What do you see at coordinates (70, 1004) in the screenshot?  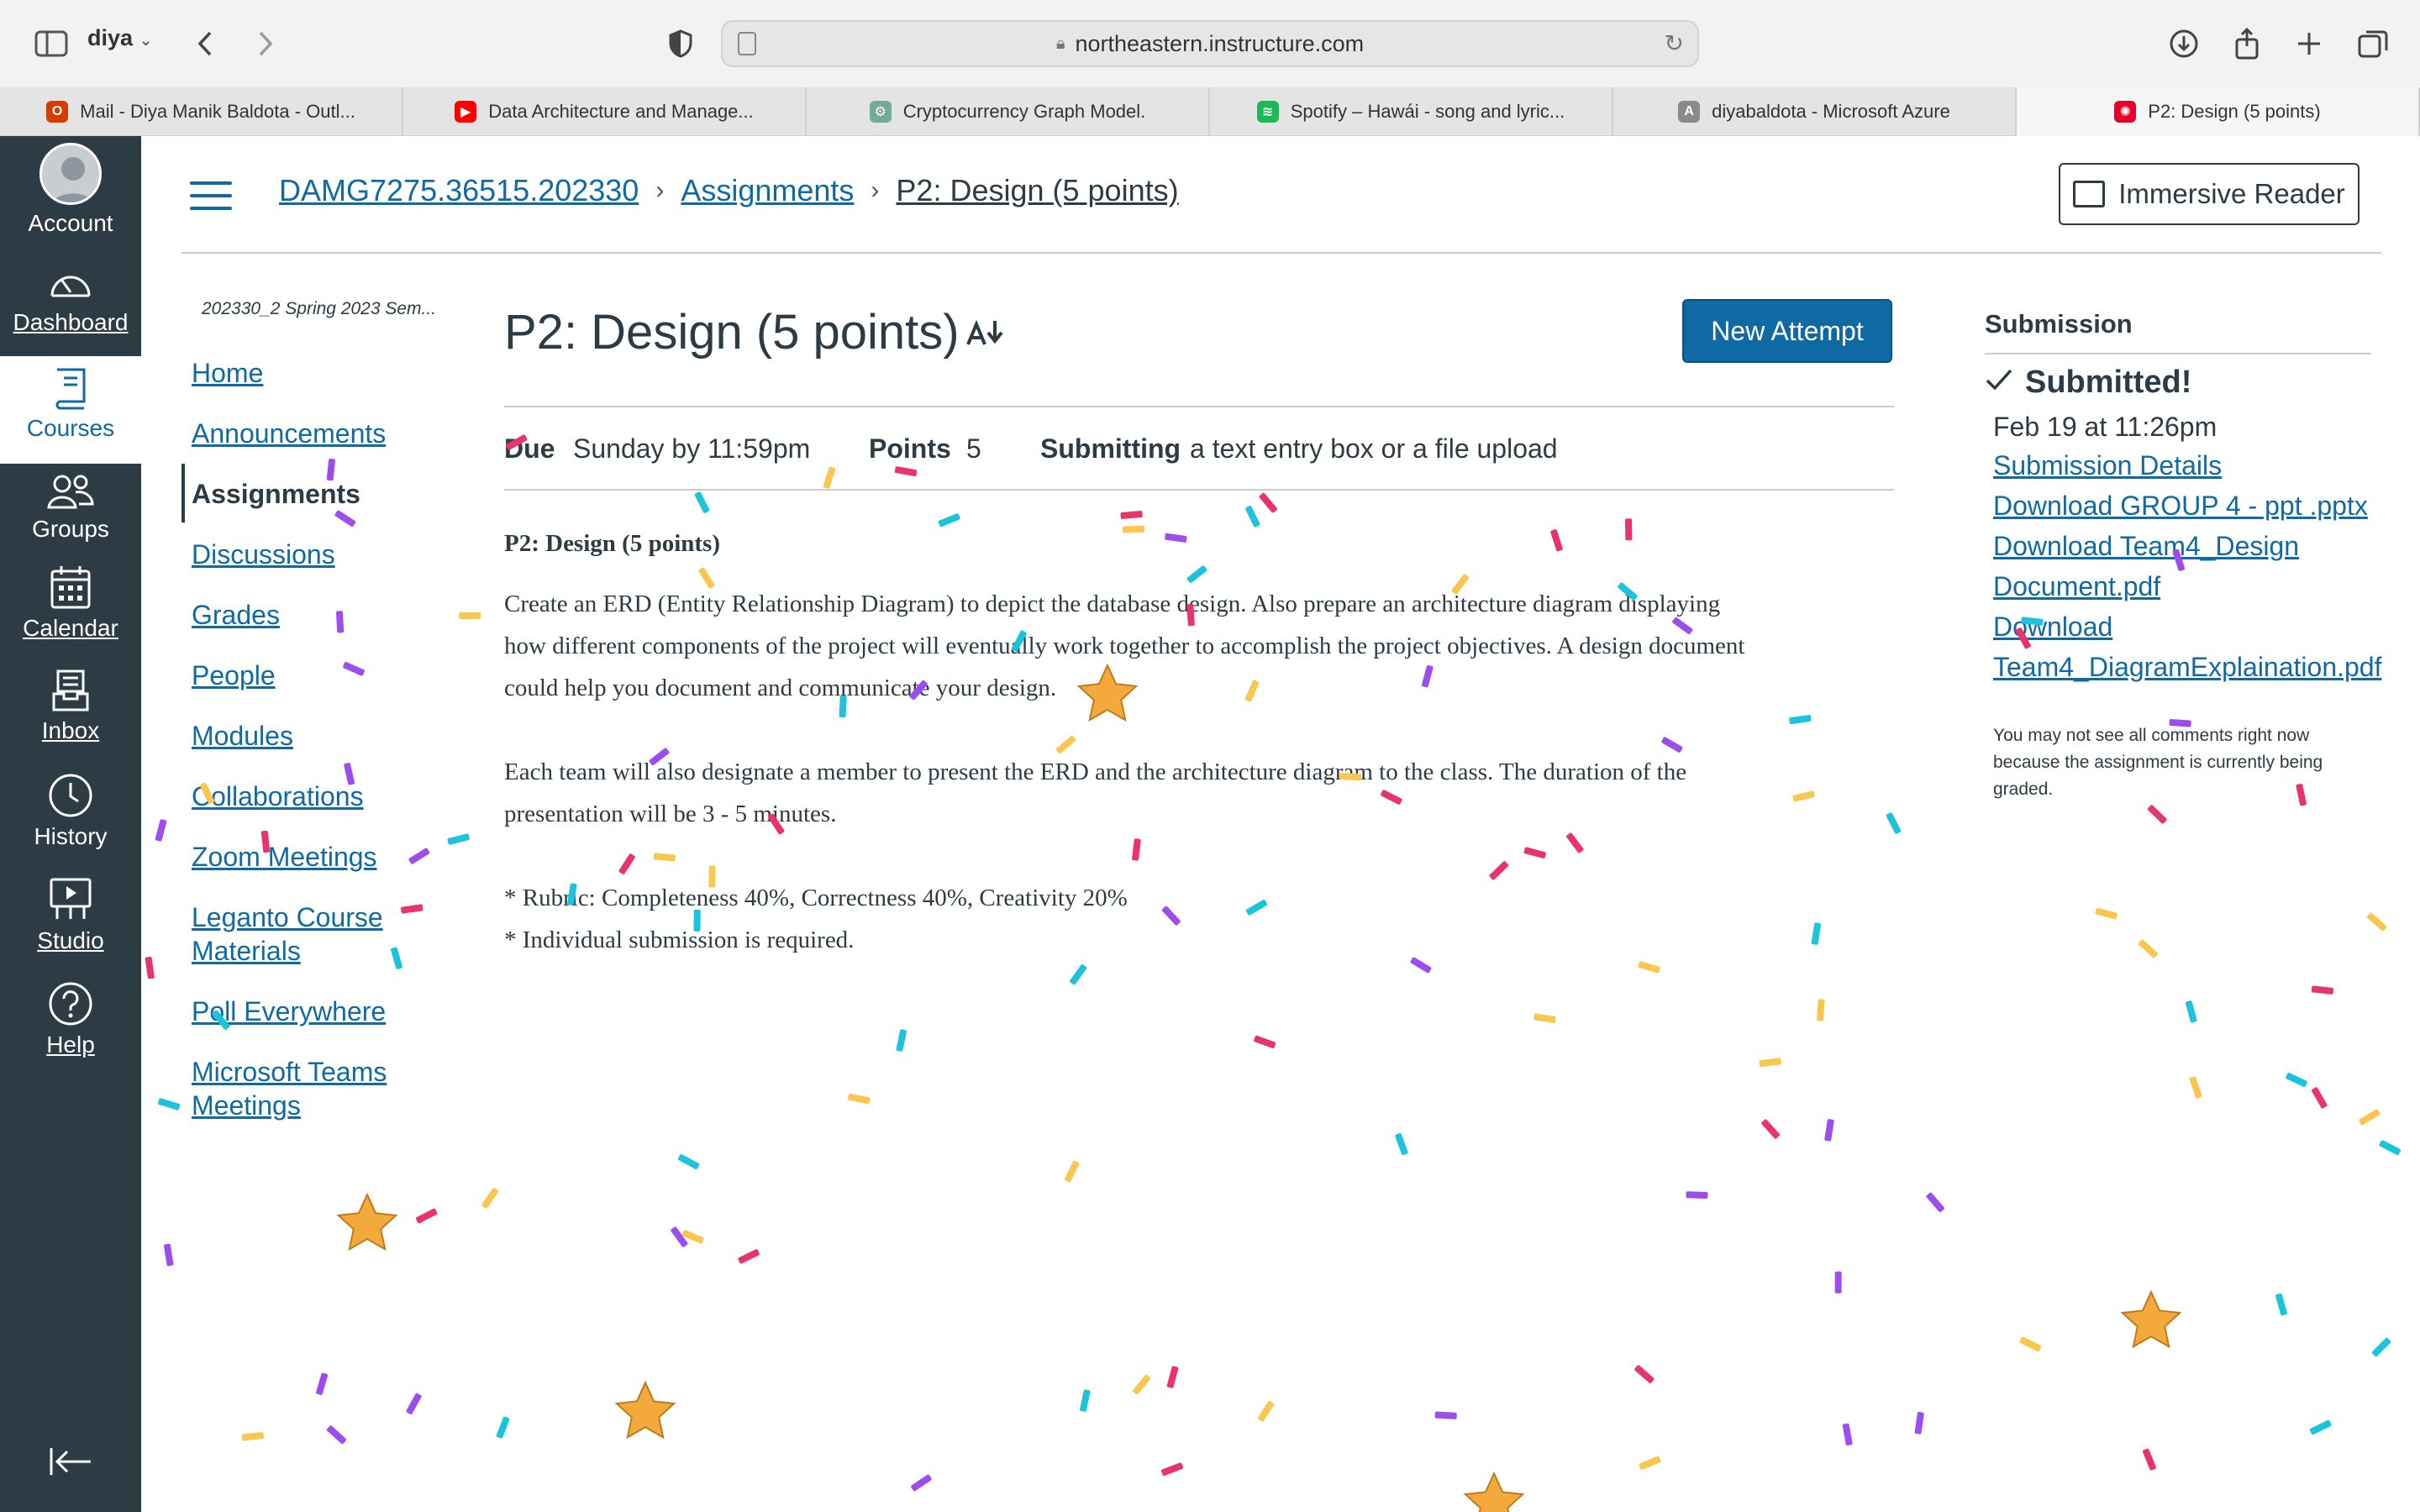 I see `help-icon` at bounding box center [70, 1004].